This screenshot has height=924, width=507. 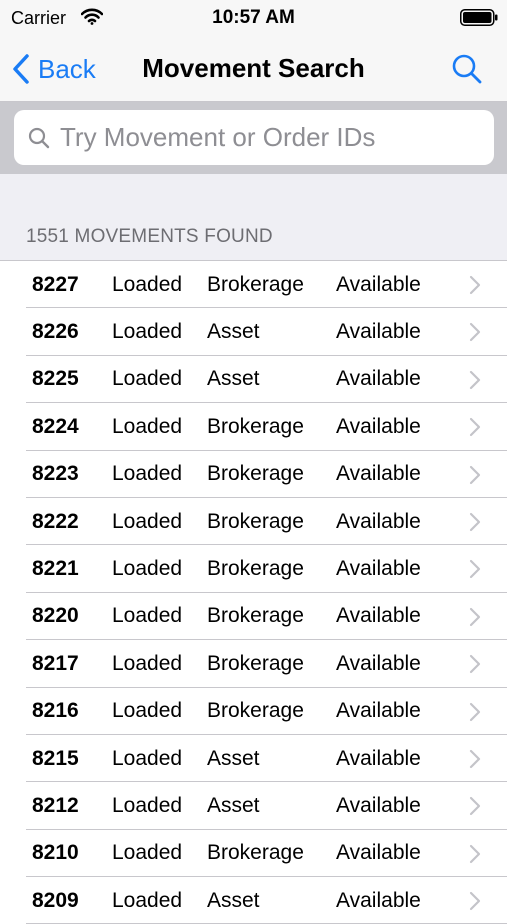 I want to click on movement-id: 8225, so click(x=55, y=379).